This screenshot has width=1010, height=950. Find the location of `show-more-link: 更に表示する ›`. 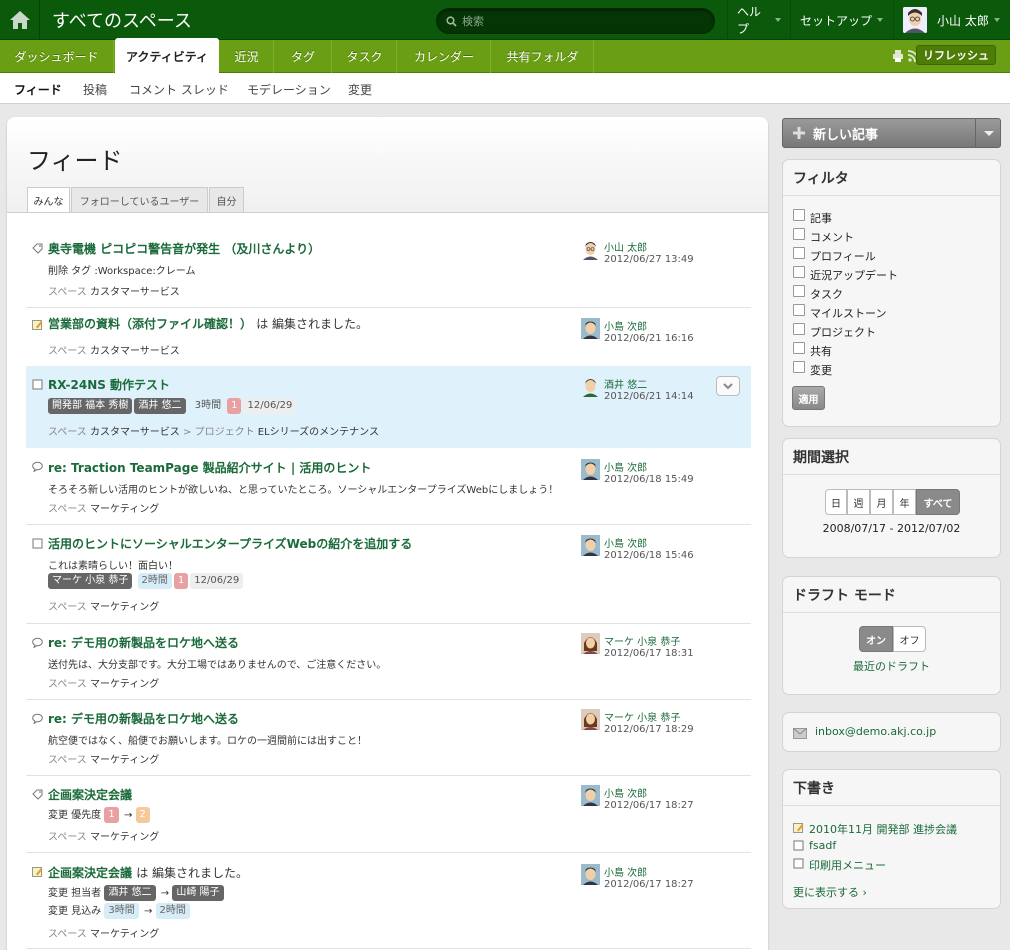

show-more-link: 更に表示する › is located at coordinates (830, 892).